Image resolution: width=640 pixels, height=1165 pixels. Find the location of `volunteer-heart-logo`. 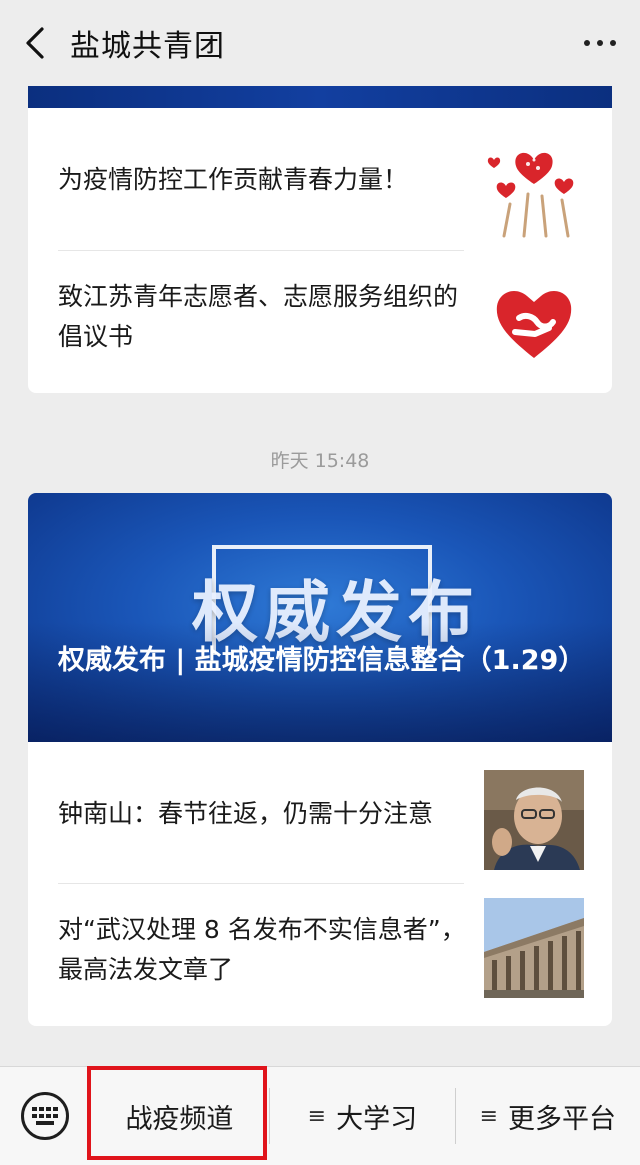

volunteer-heart-logo is located at coordinates (534, 323).